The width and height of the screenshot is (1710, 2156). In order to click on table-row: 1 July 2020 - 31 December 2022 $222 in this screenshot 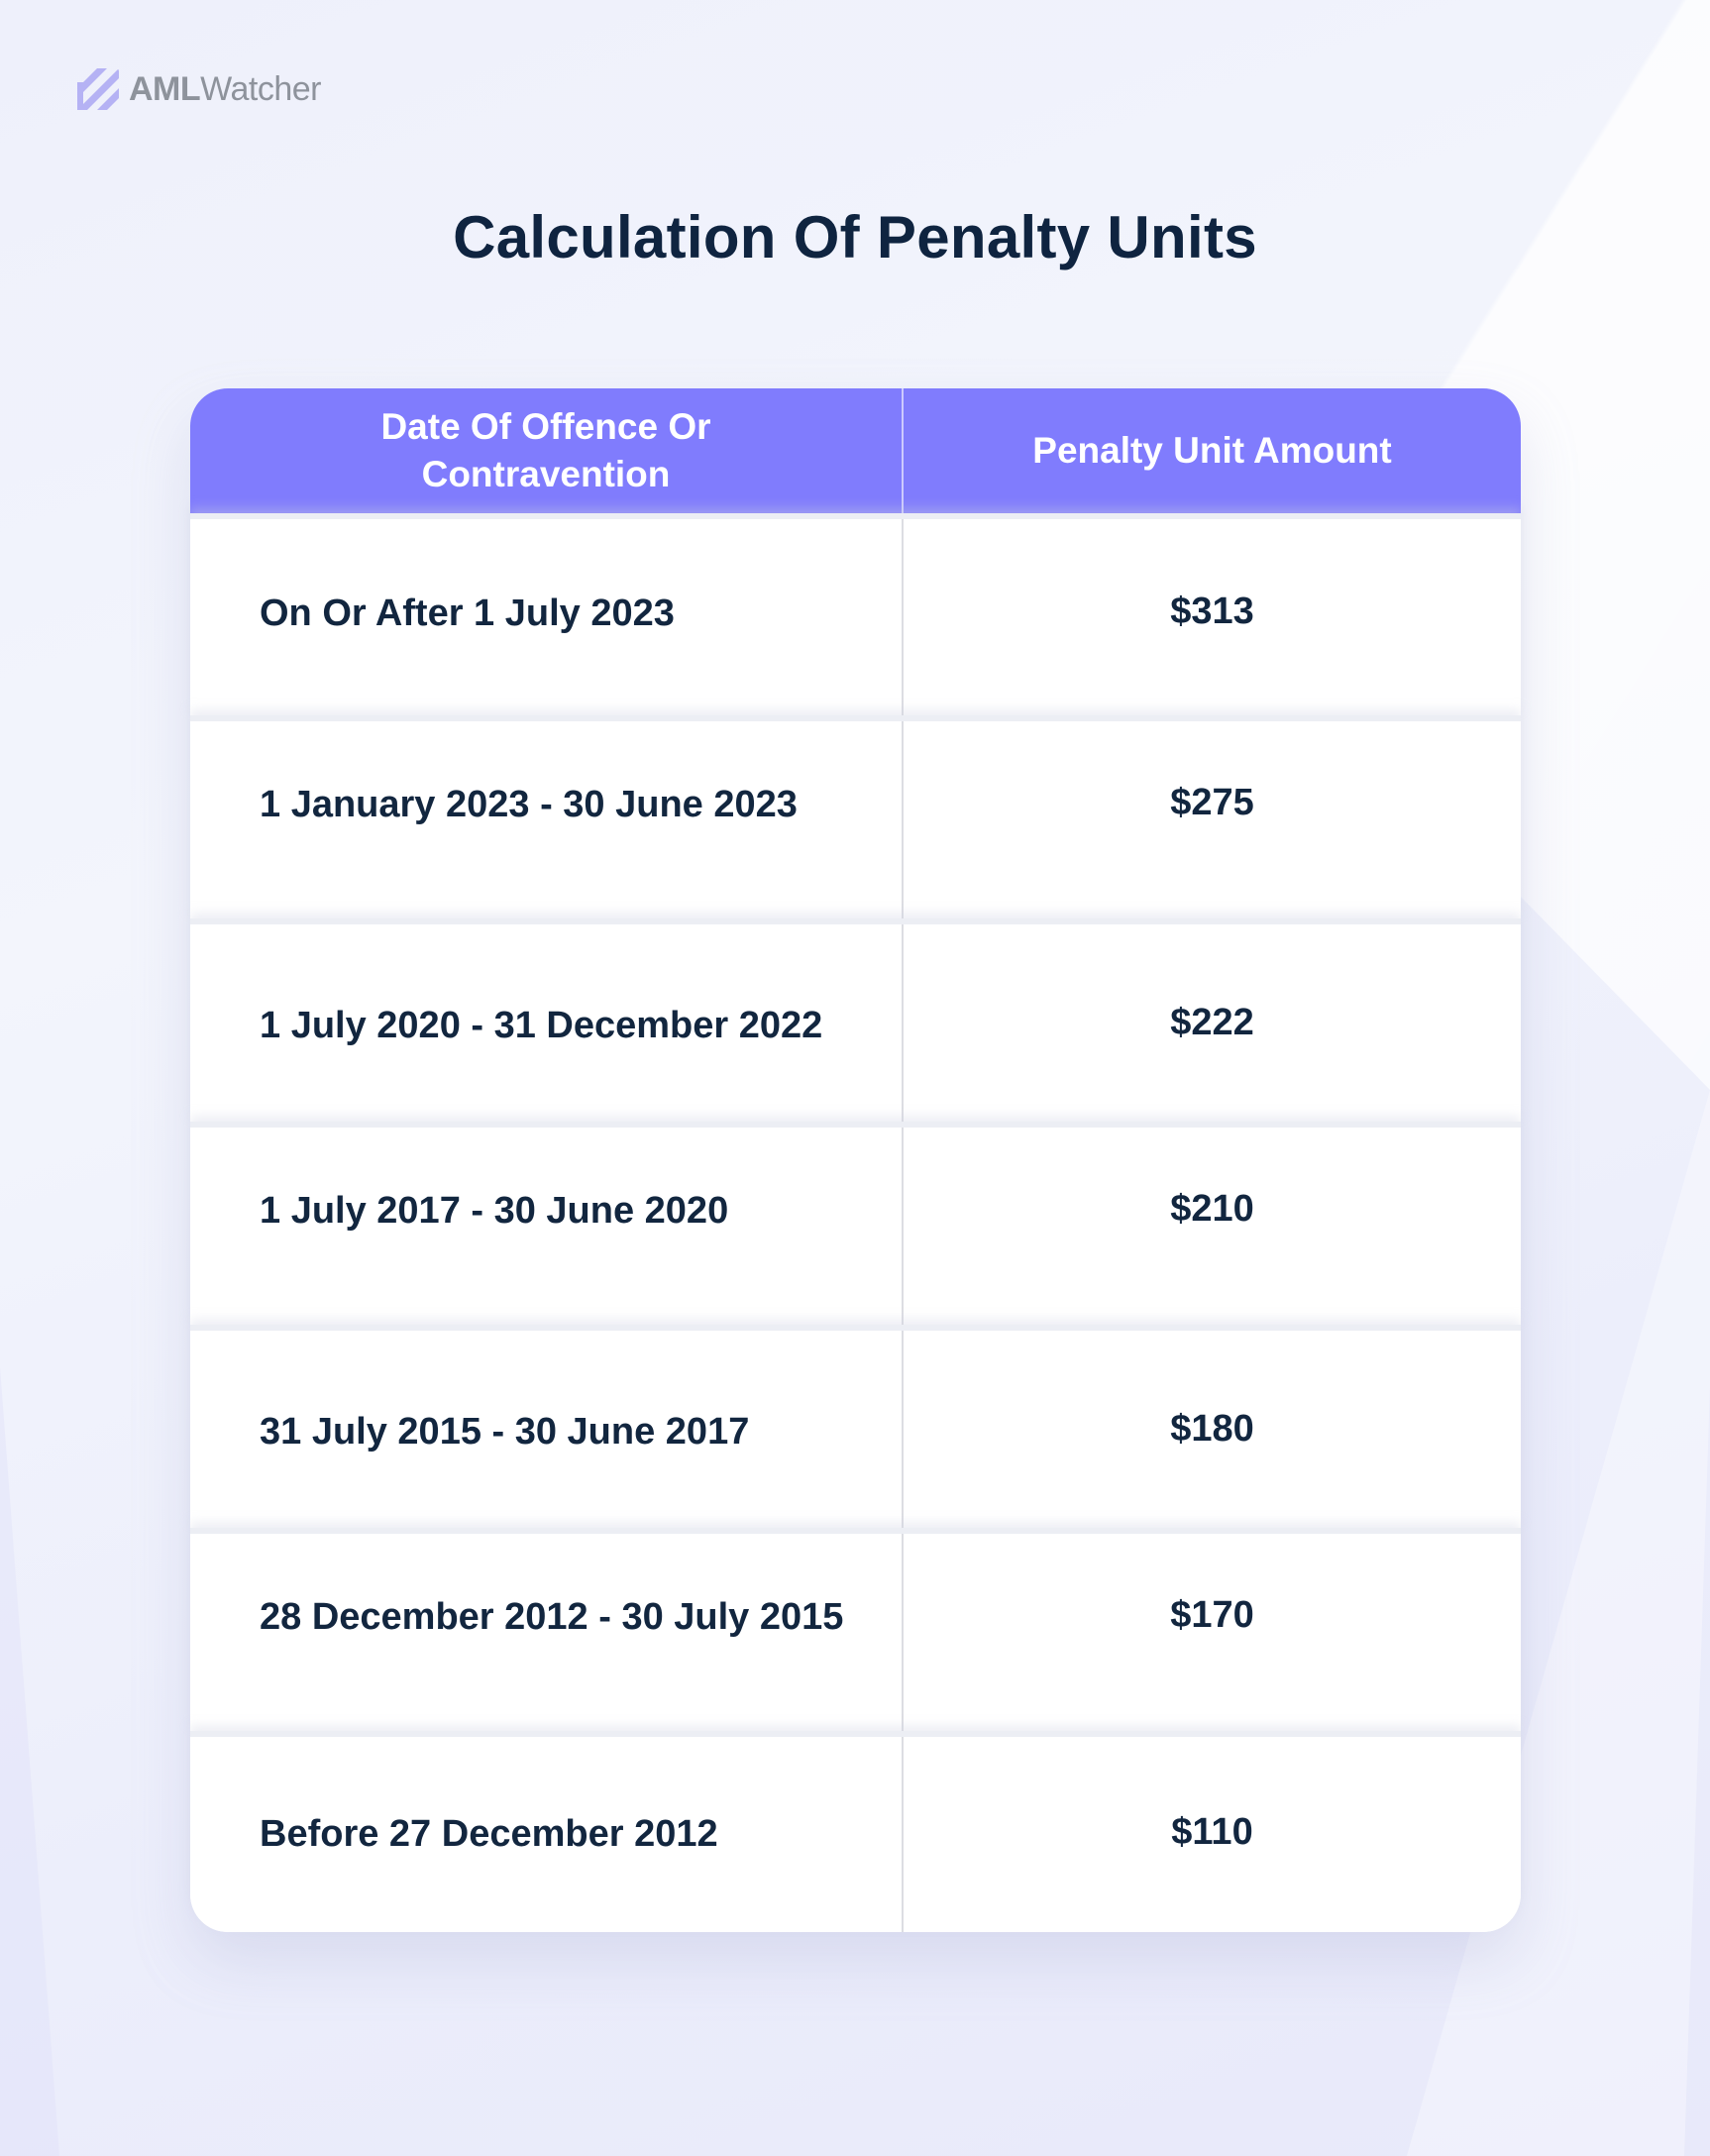, I will do `click(855, 1020)`.